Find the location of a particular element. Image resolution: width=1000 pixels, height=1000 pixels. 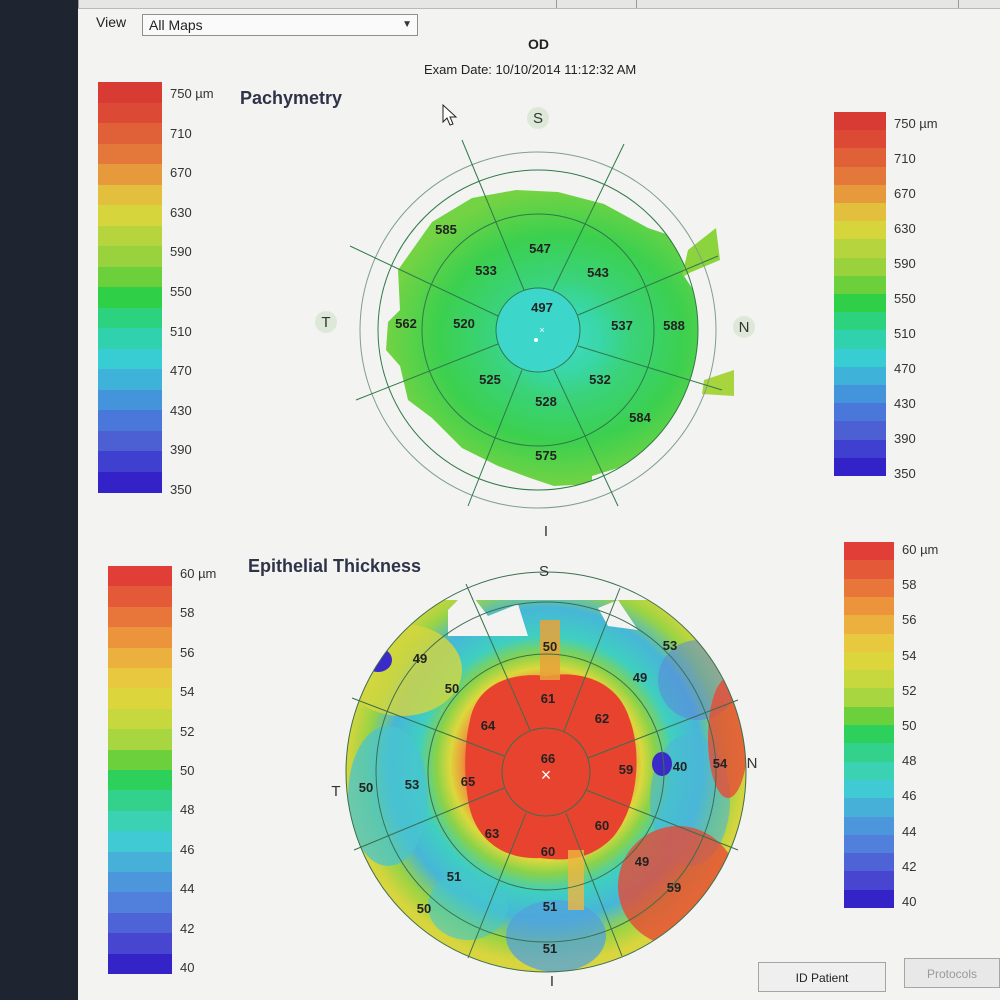

zone-value-label: 40 is located at coordinates (680, 766).